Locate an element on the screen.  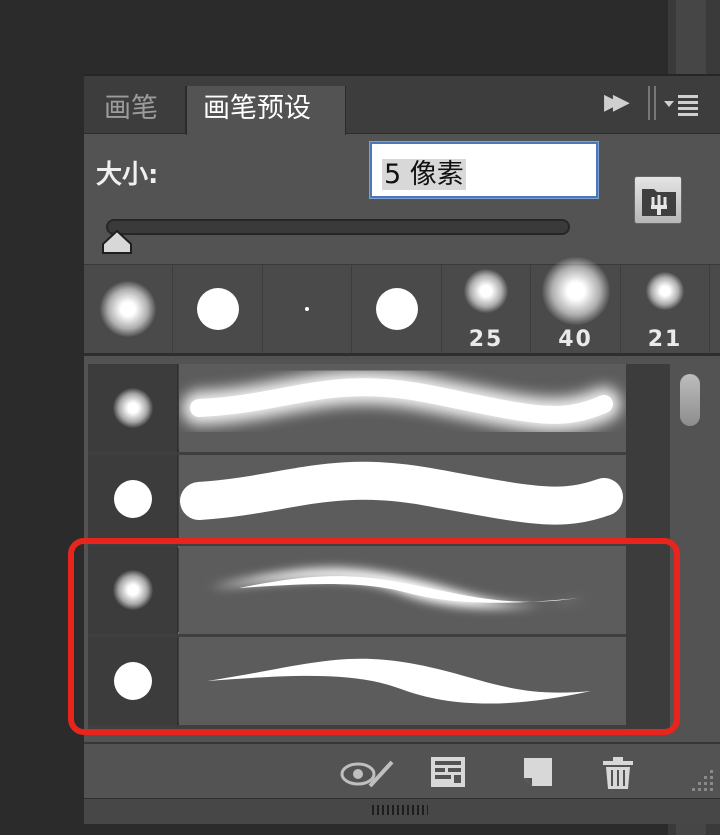
tab-brush: 画笔 is located at coordinates (137, 110).